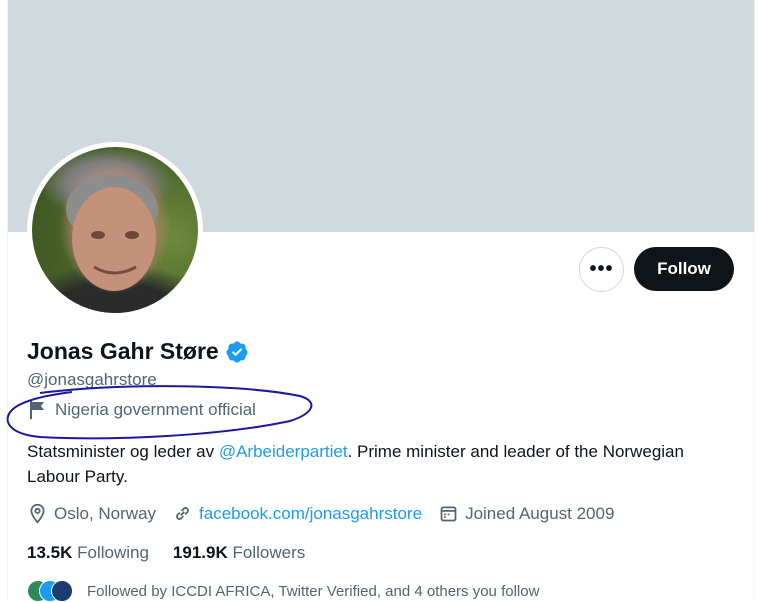 The height and width of the screenshot is (602, 759). I want to click on joined-item: Joined August 2009, so click(526, 513).